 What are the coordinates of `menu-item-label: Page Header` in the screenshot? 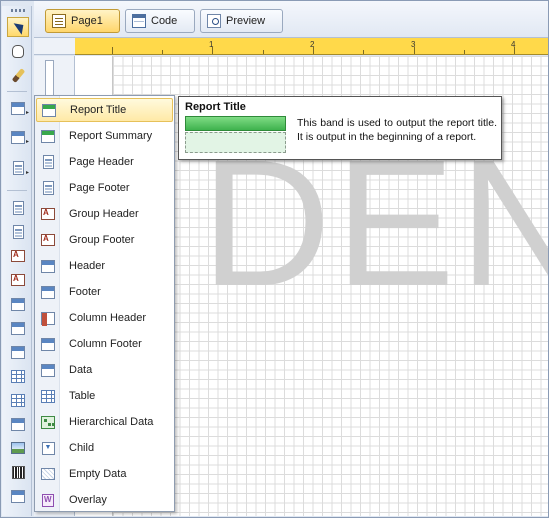 It's located at (101, 162).